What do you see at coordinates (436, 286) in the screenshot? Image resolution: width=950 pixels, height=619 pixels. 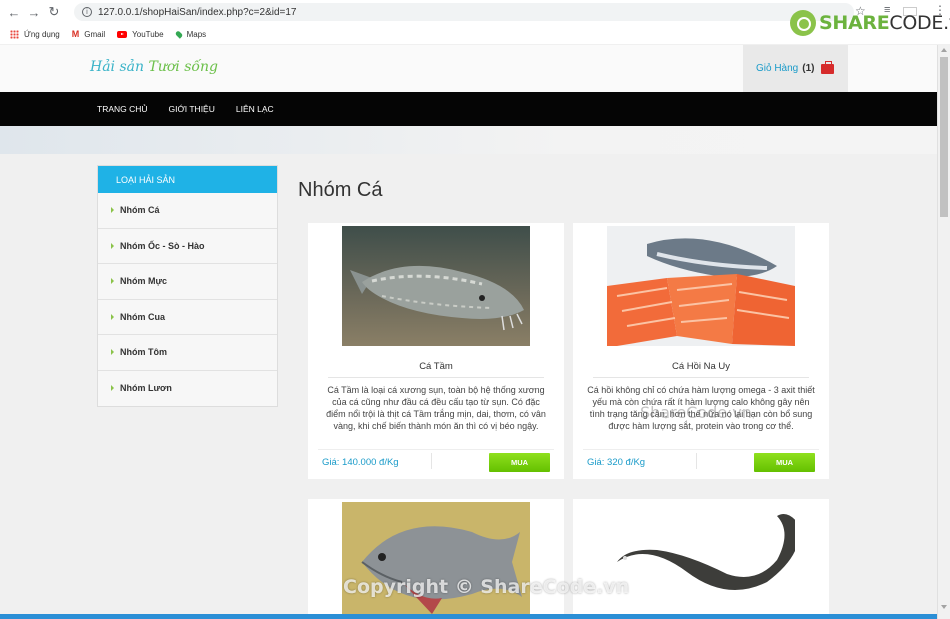 I see `product-image-sturgeon` at bounding box center [436, 286].